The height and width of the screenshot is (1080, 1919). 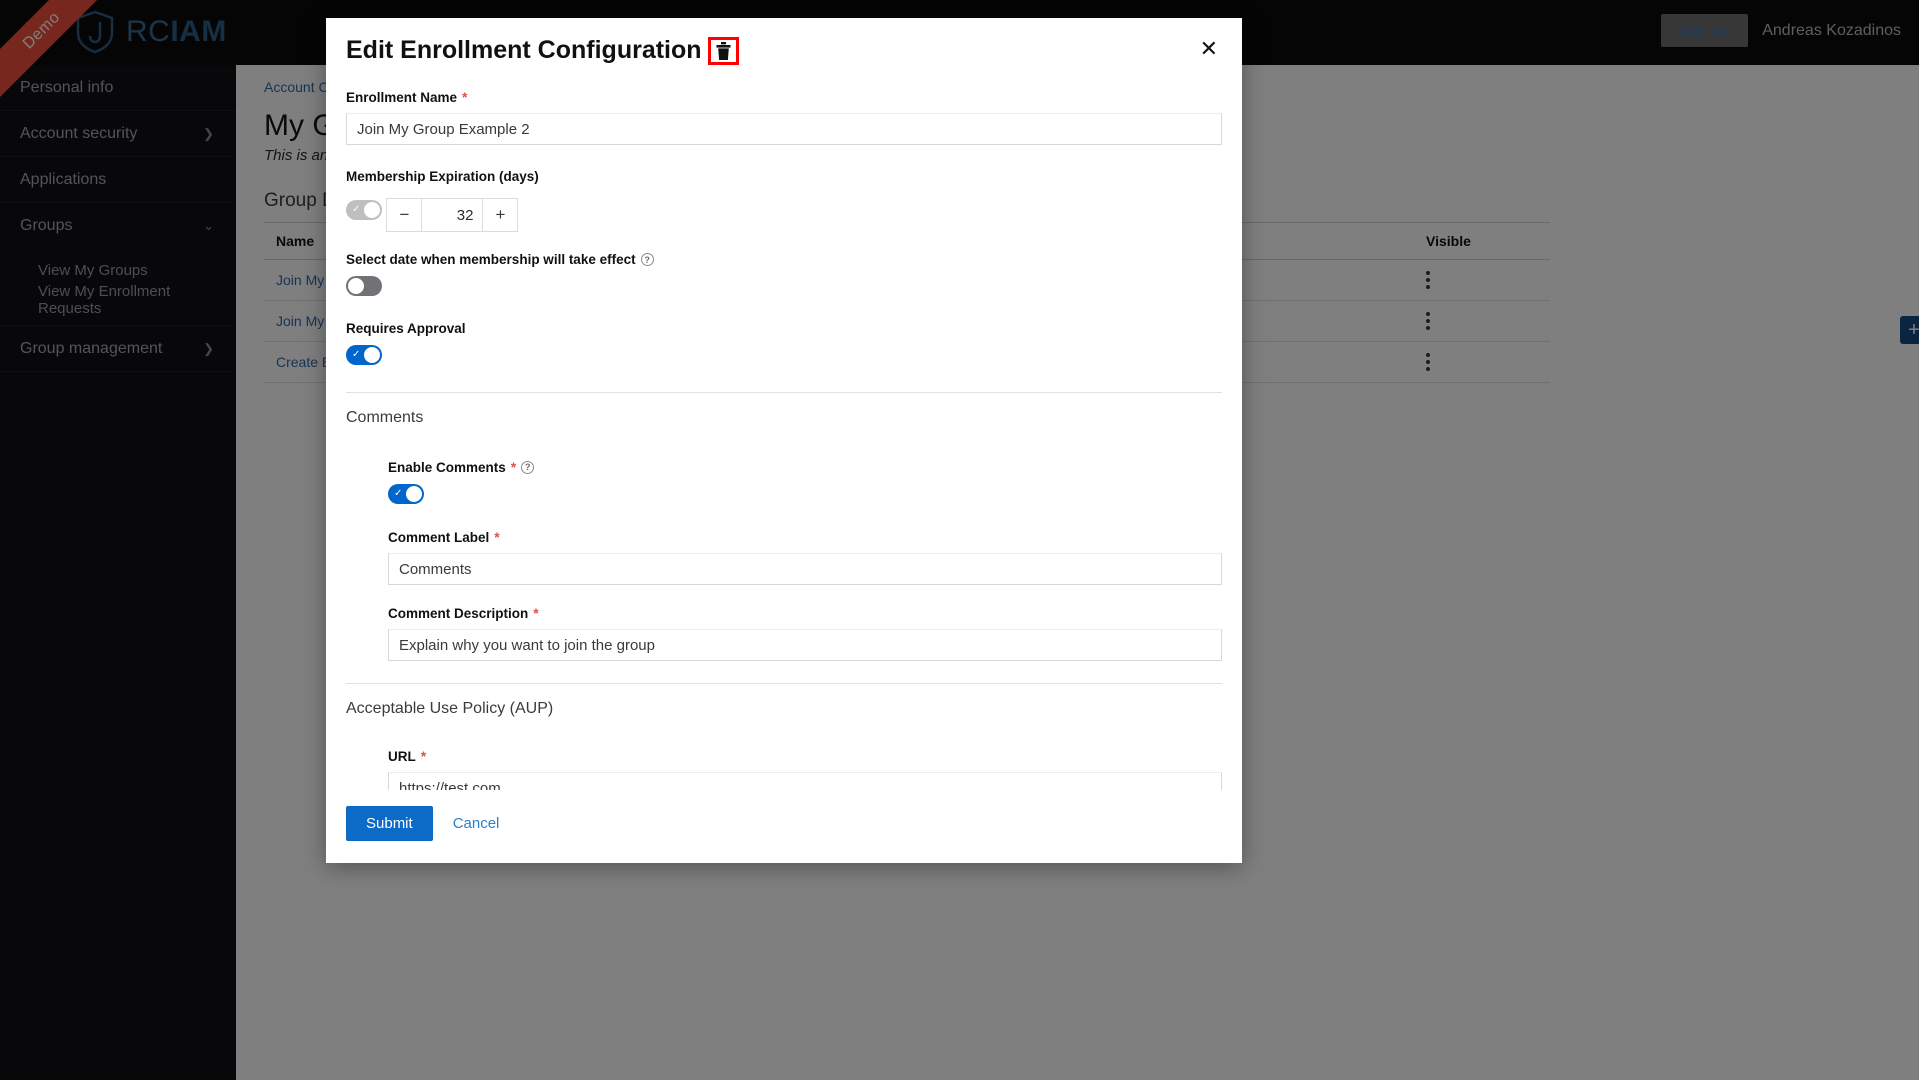 I want to click on comment-label-label: Comment Label *, so click(x=805, y=537).